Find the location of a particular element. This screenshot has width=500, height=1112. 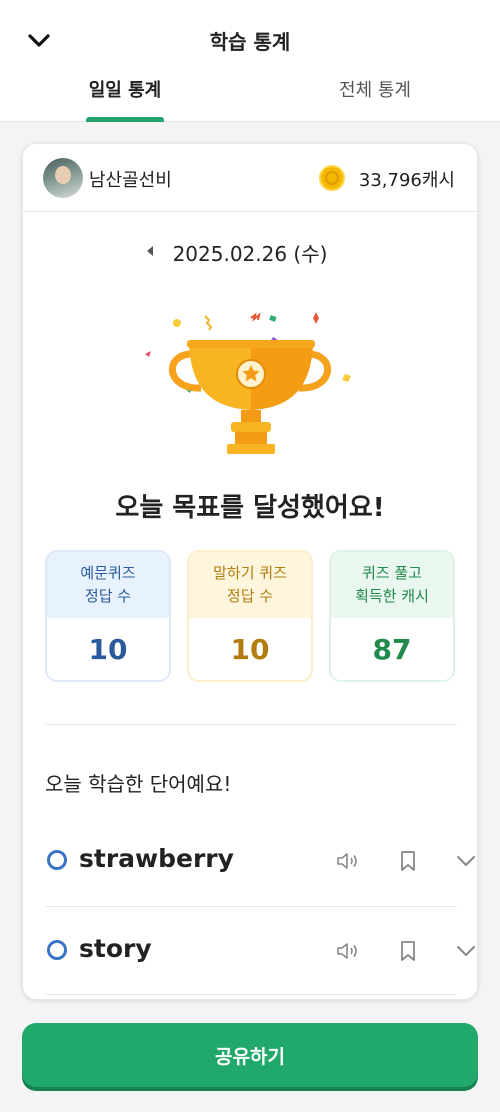

tab-total-stats: 전체 통계 is located at coordinates (375, 99).